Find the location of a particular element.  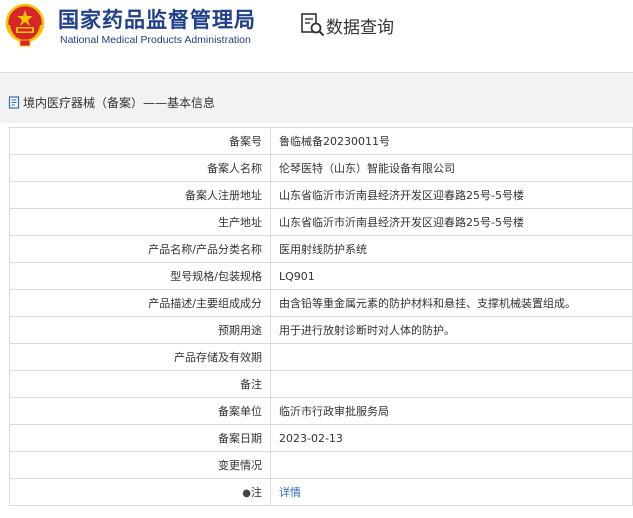

row-value-intended-use: 用于进行放射诊断时对人体的防护。 is located at coordinates (451, 330).